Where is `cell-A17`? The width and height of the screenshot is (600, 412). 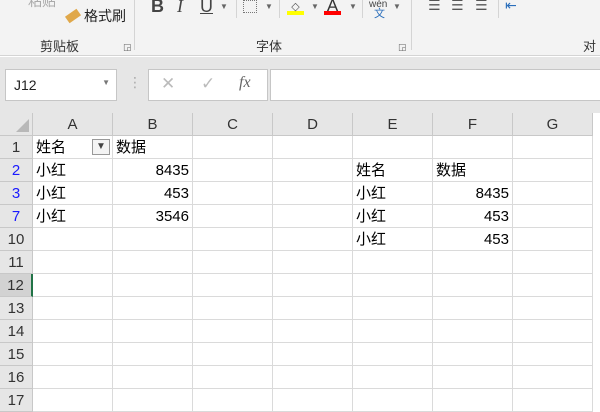 cell-A17 is located at coordinates (73, 400).